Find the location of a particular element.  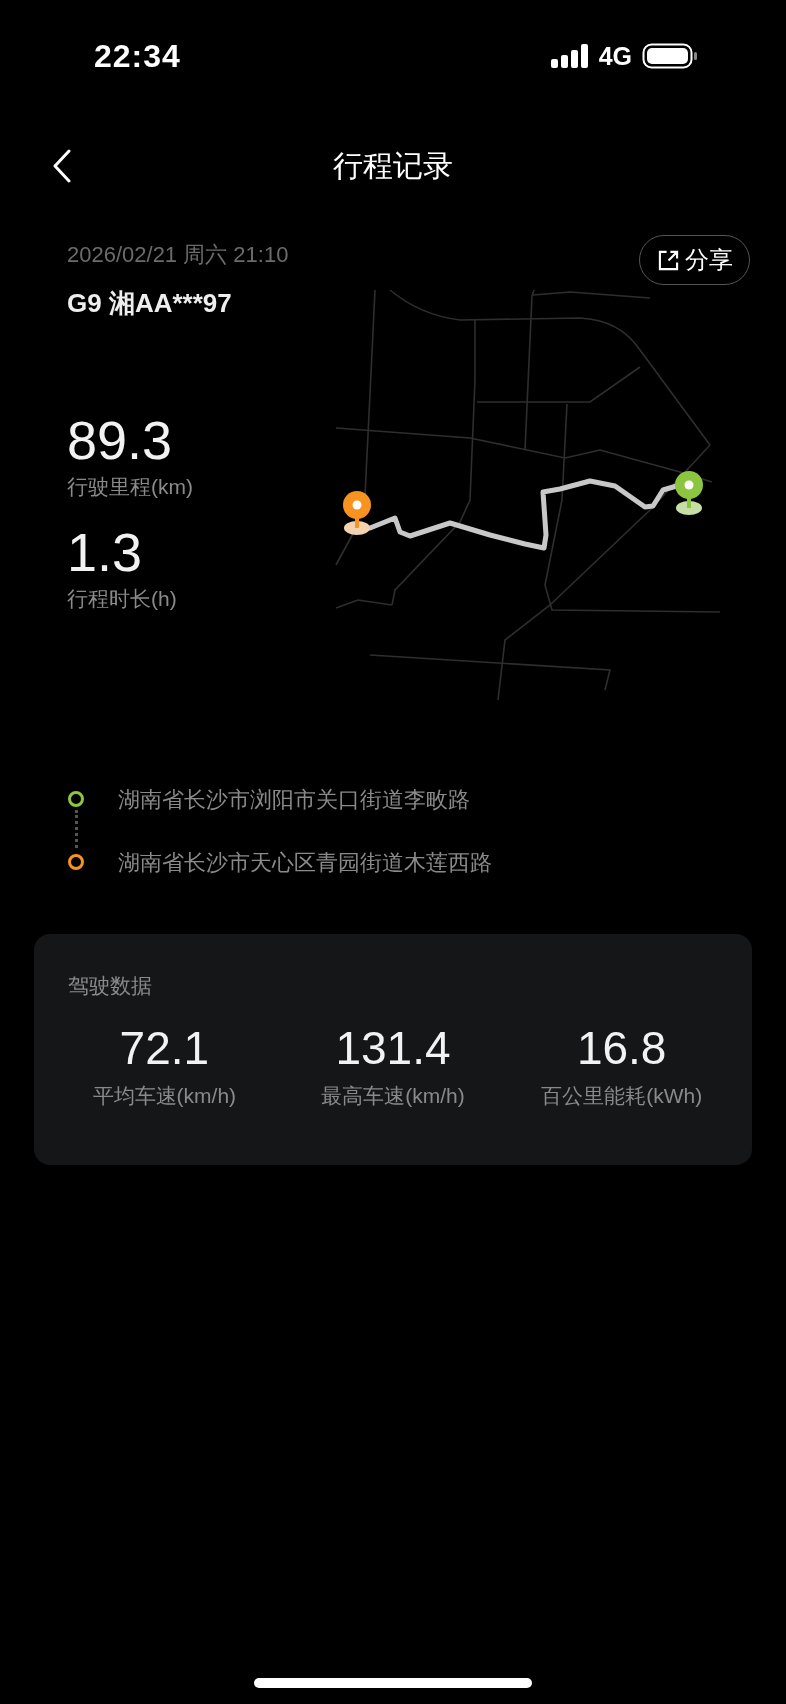

metric-label: 平均车速(km/h) is located at coordinates (164, 1096).